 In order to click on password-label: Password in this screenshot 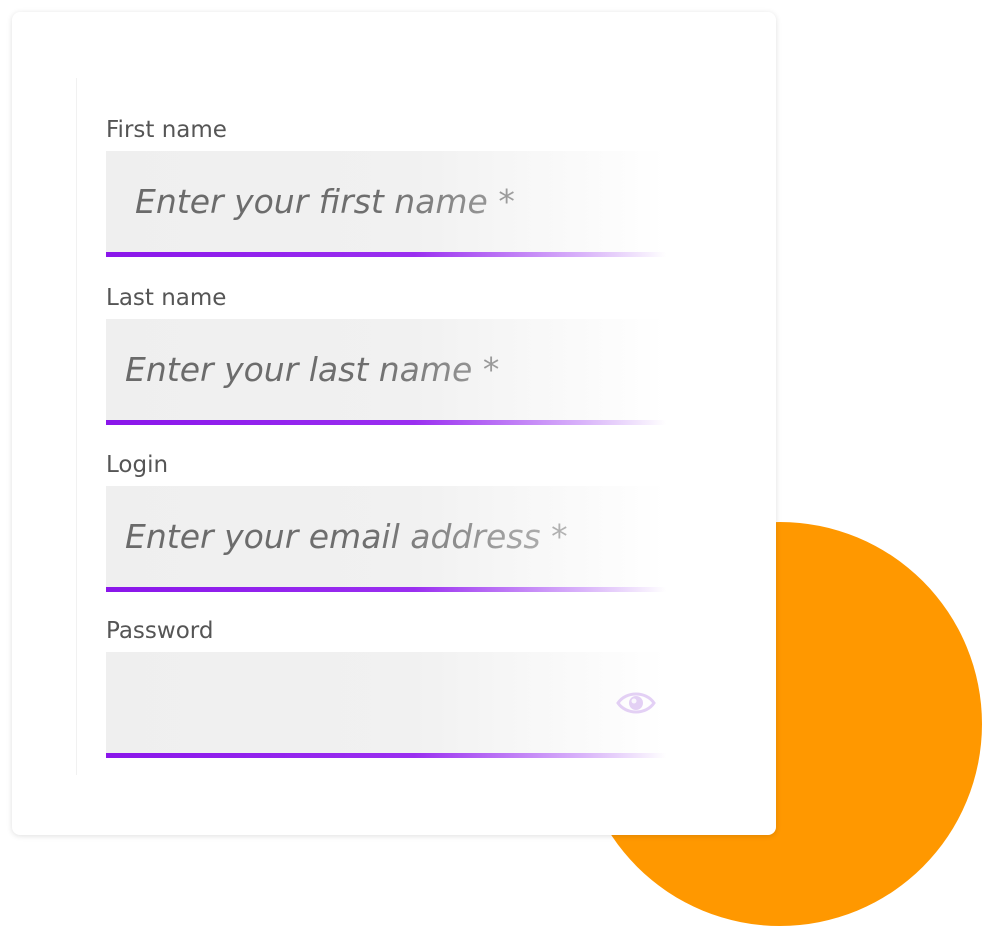, I will do `click(160, 631)`.